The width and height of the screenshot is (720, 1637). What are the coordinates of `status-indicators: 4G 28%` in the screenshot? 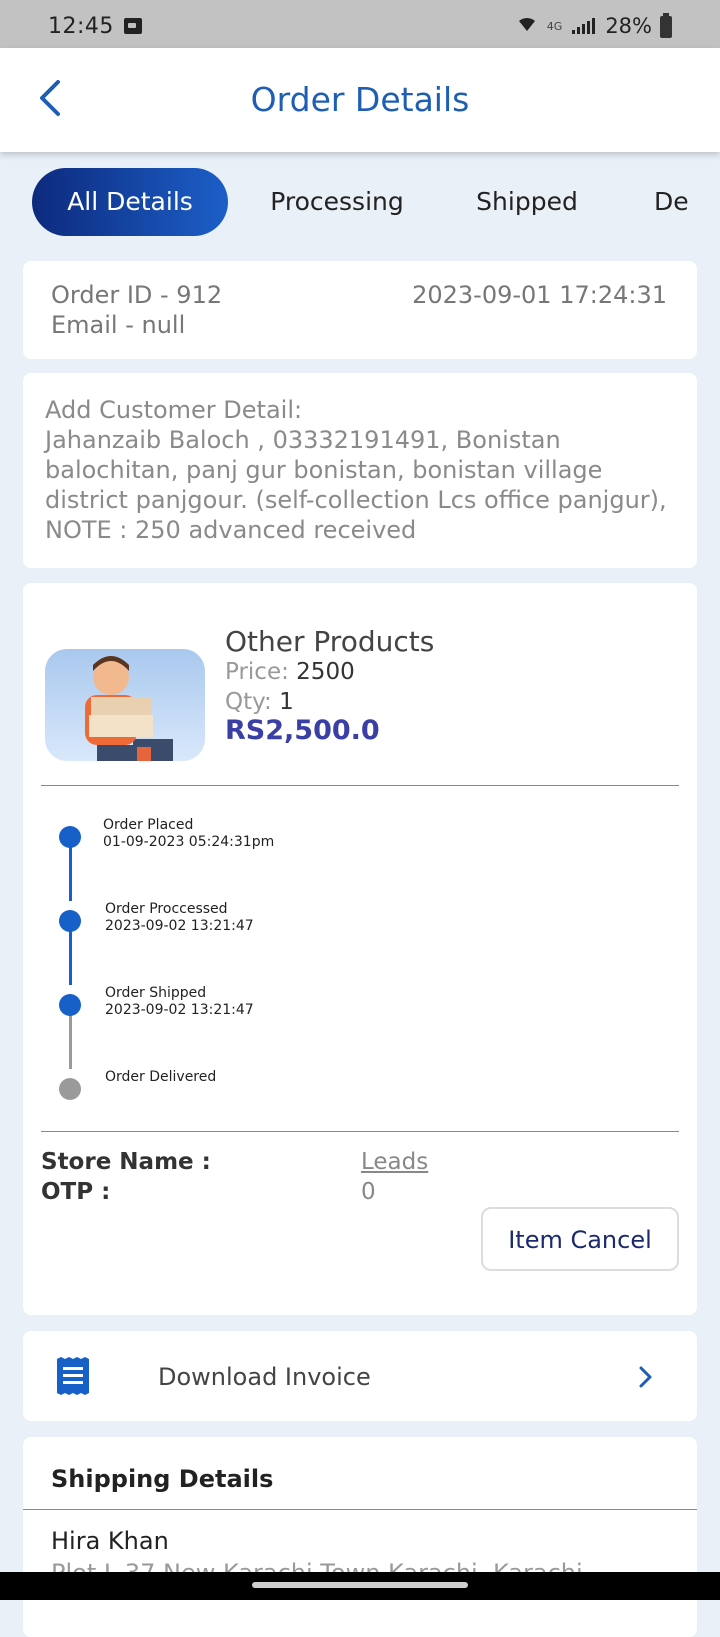 It's located at (593, 26).